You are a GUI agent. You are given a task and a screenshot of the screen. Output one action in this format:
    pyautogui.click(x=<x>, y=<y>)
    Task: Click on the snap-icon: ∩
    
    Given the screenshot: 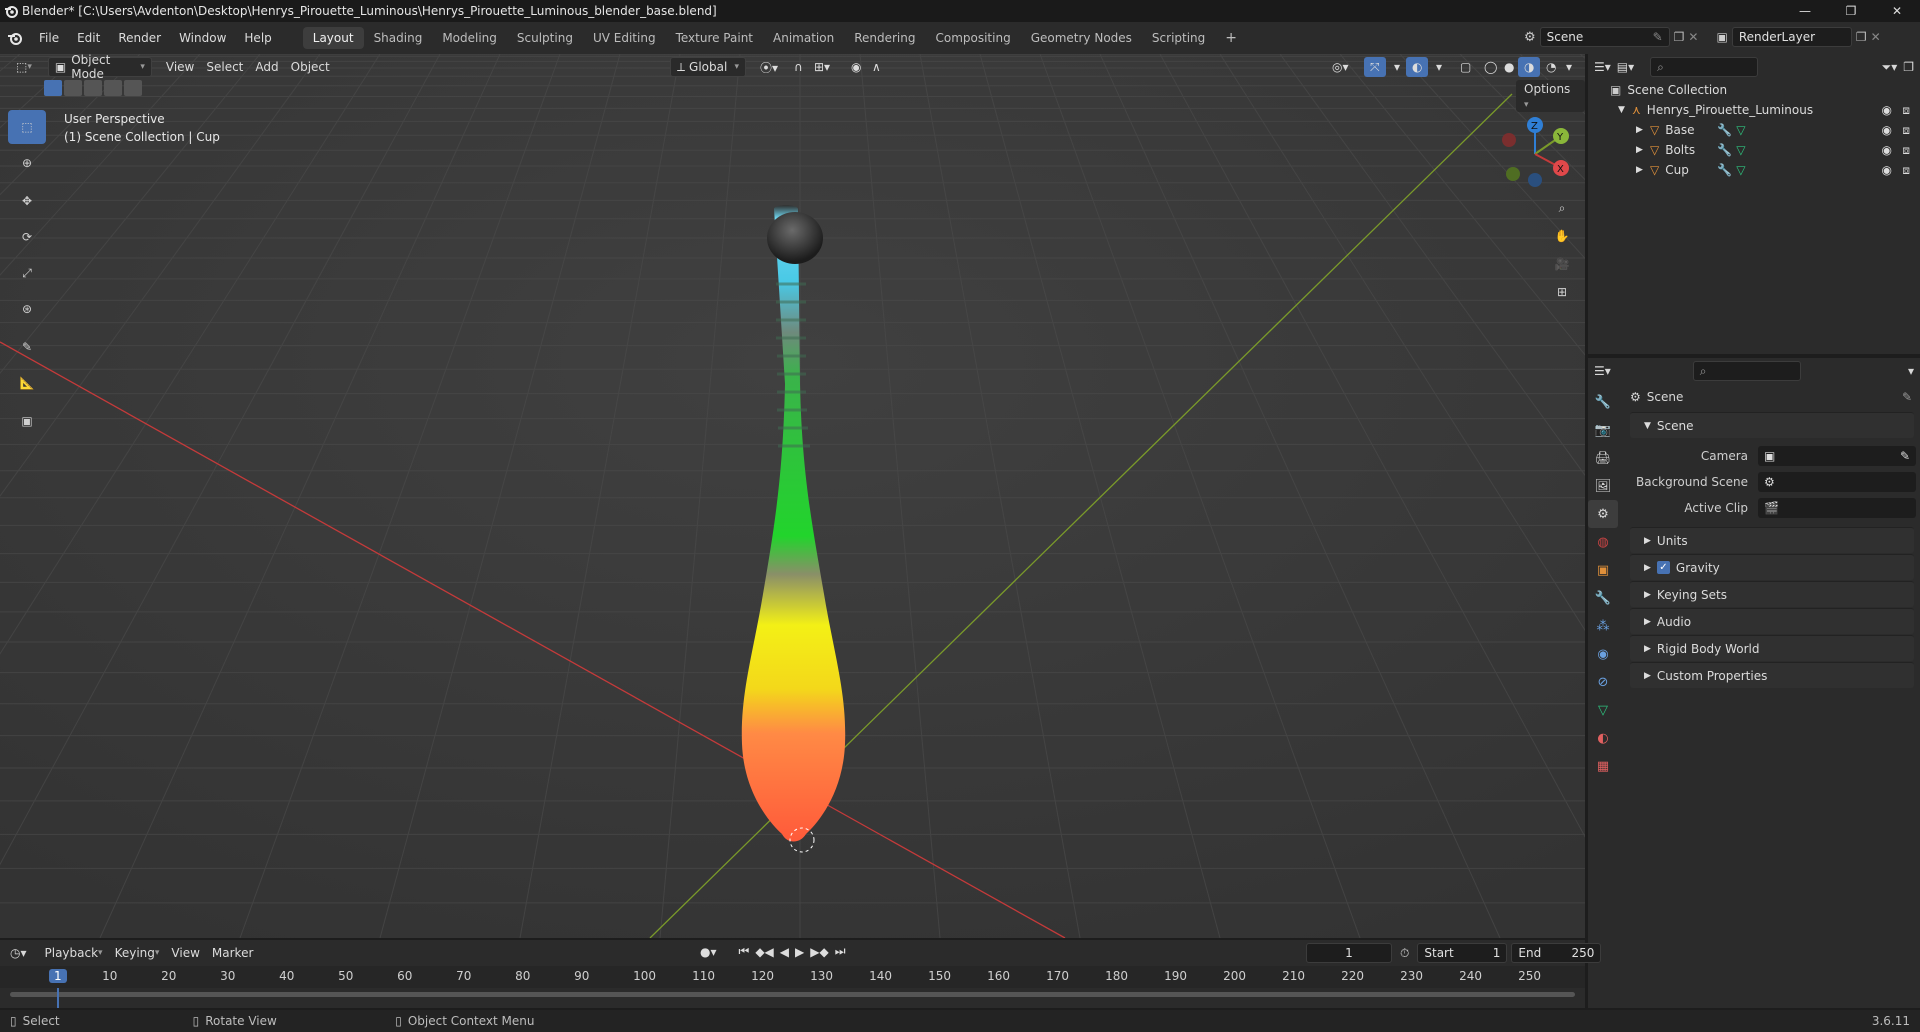 What is the action you would take?
    pyautogui.click(x=798, y=67)
    